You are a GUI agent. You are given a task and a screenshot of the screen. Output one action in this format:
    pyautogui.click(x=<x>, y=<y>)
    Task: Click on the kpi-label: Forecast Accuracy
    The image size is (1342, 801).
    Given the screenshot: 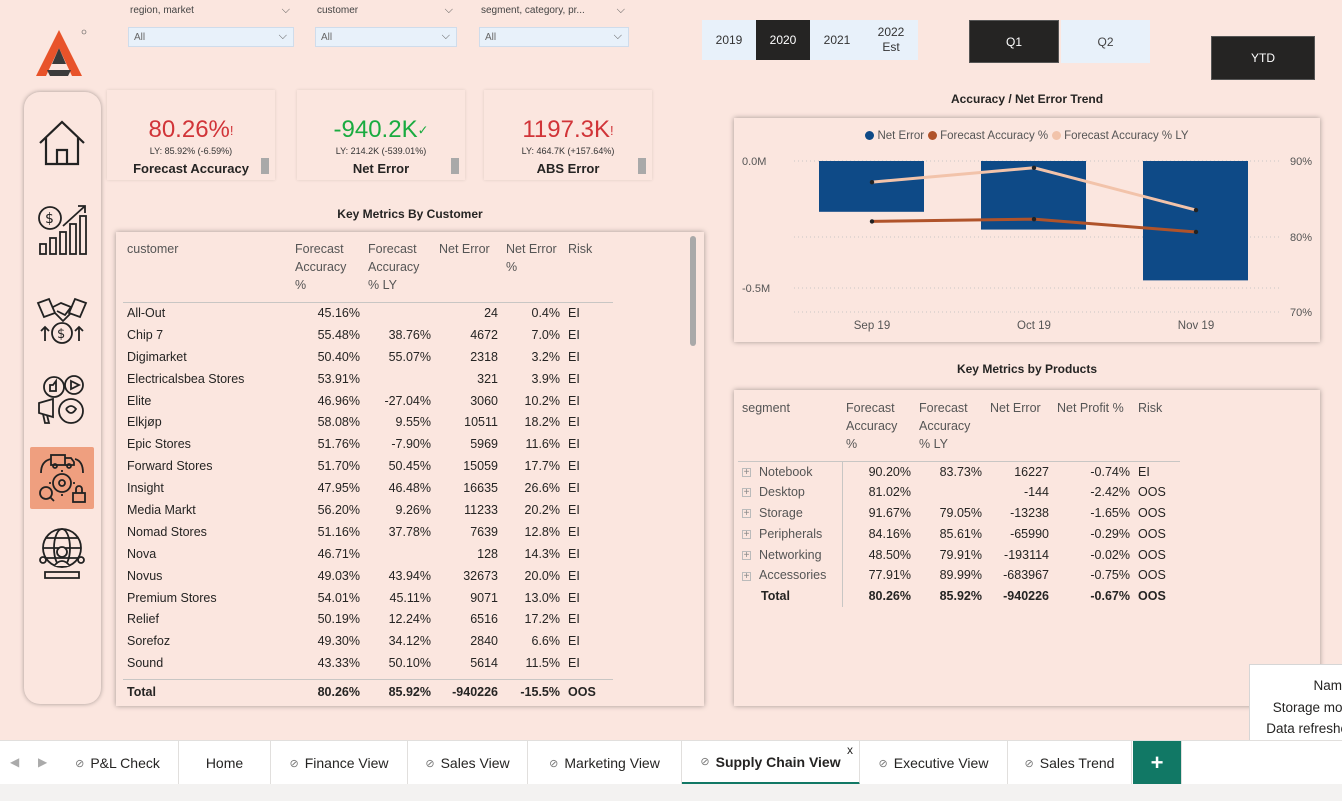 What is the action you would take?
    pyautogui.click(x=191, y=168)
    